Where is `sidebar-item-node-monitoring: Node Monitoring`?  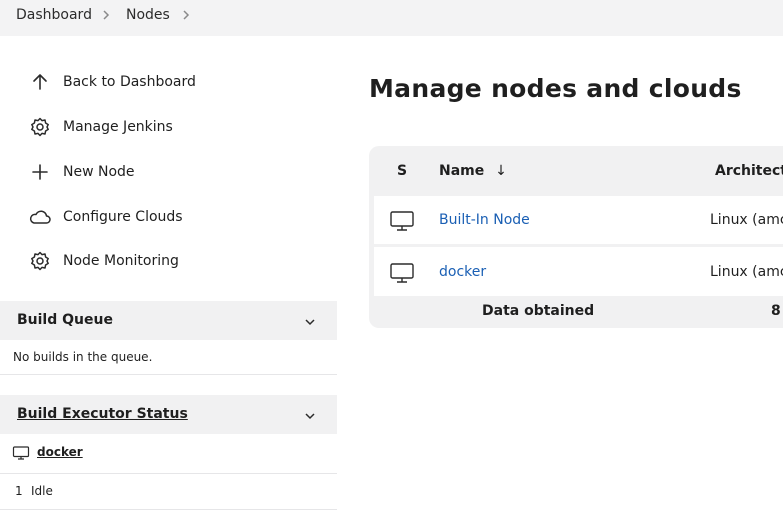 sidebar-item-node-monitoring: Node Monitoring is located at coordinates (178, 261).